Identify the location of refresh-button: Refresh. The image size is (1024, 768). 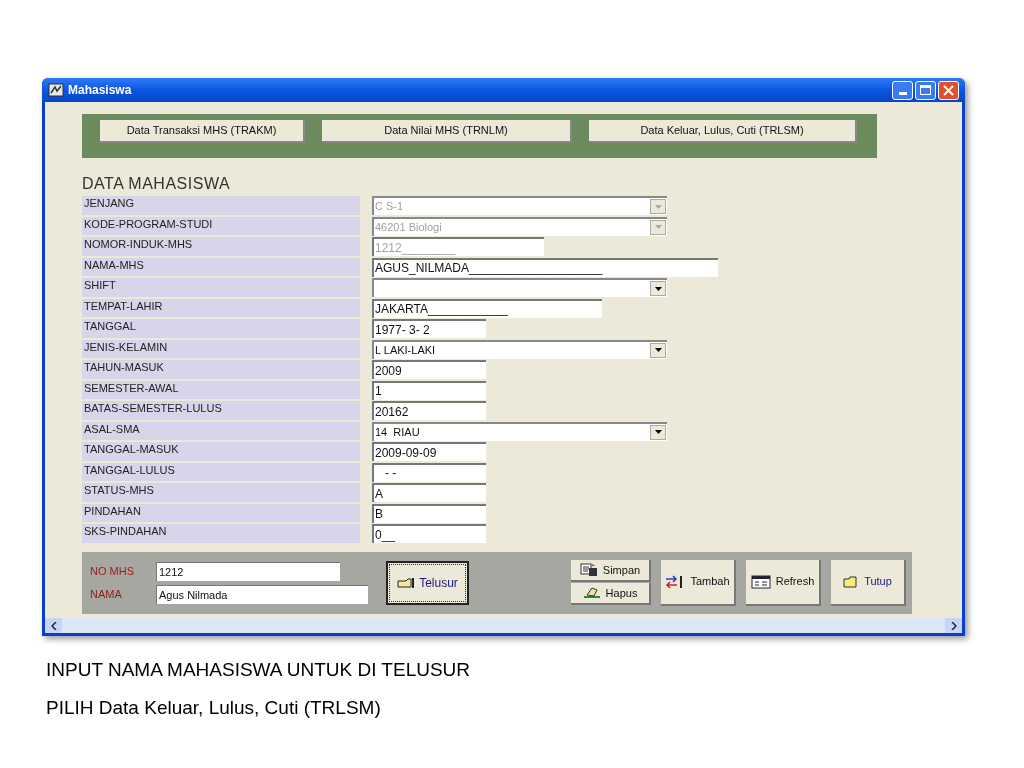
(783, 582).